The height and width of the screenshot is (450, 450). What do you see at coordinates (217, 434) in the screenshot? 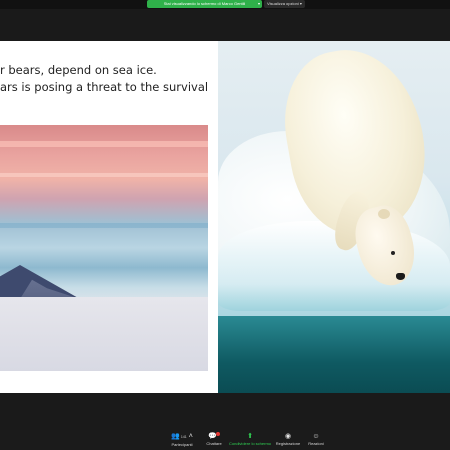
I see `notification-badge` at bounding box center [217, 434].